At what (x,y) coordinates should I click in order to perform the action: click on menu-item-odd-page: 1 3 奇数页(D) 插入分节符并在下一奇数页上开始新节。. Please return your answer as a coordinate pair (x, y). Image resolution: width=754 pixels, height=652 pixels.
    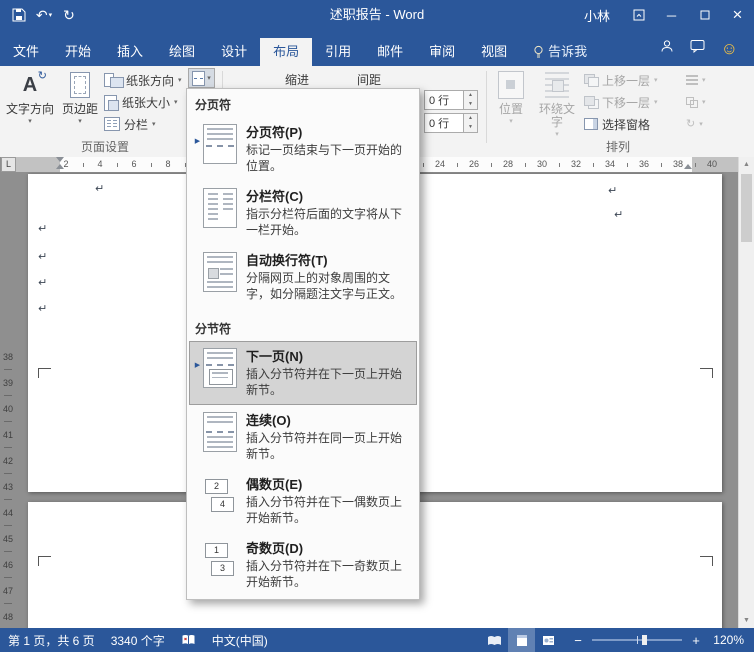
    Looking at the image, I should click on (303, 565).